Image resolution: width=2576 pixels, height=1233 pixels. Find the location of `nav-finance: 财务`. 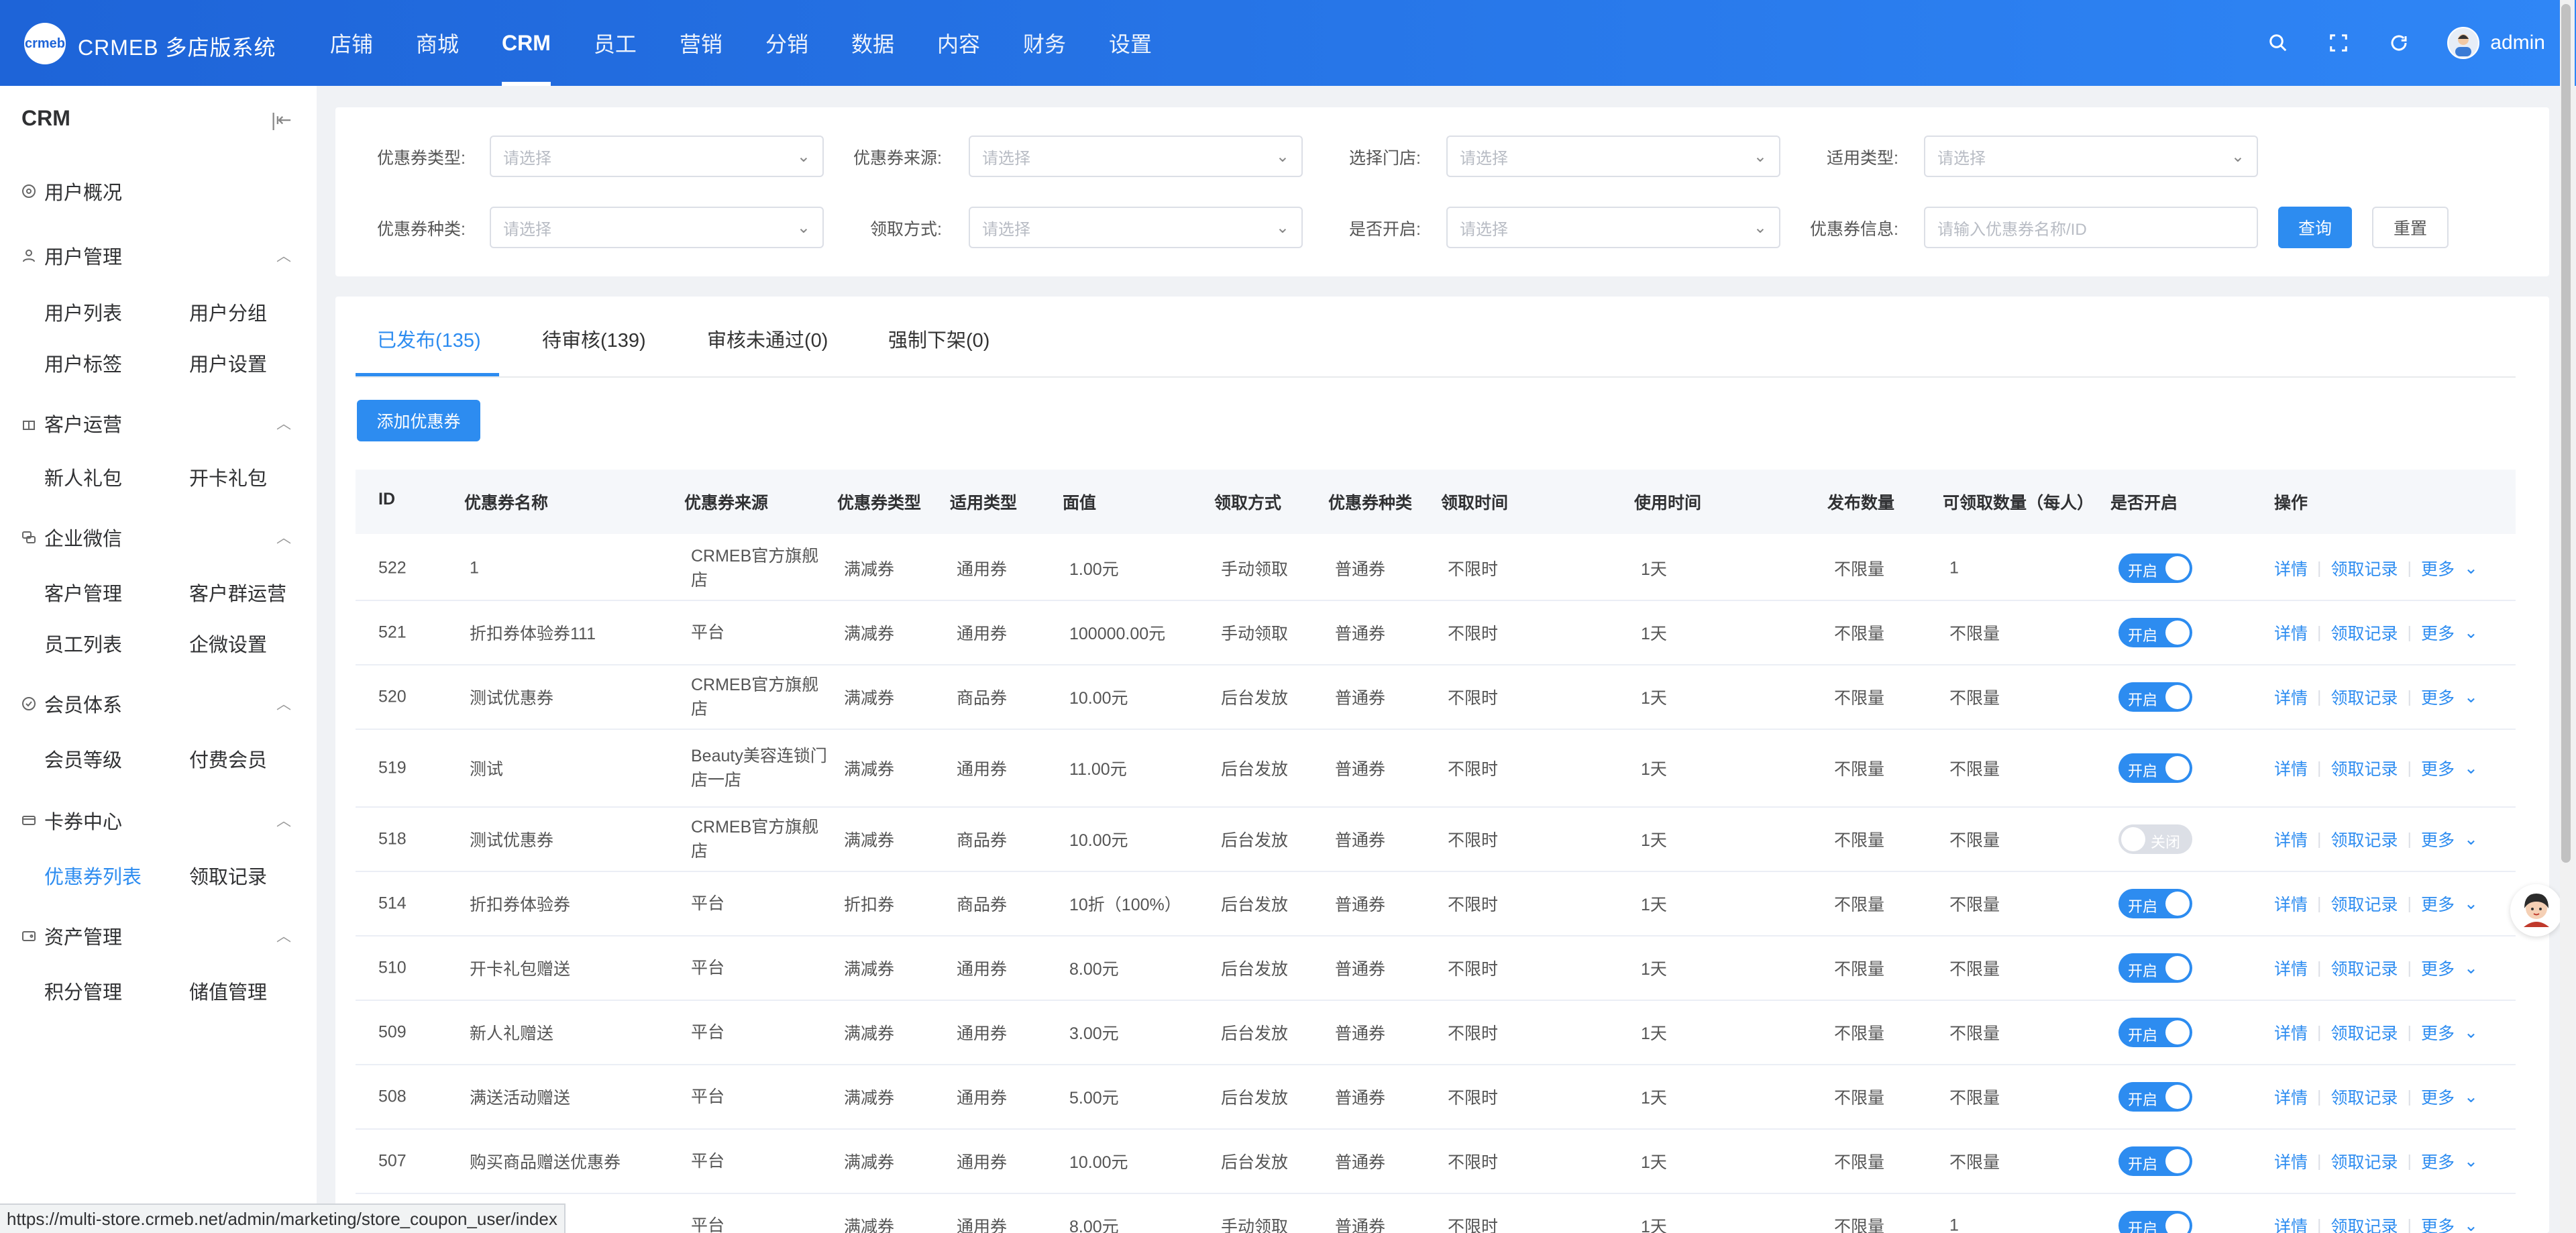

nav-finance: 财务 is located at coordinates (1044, 43).